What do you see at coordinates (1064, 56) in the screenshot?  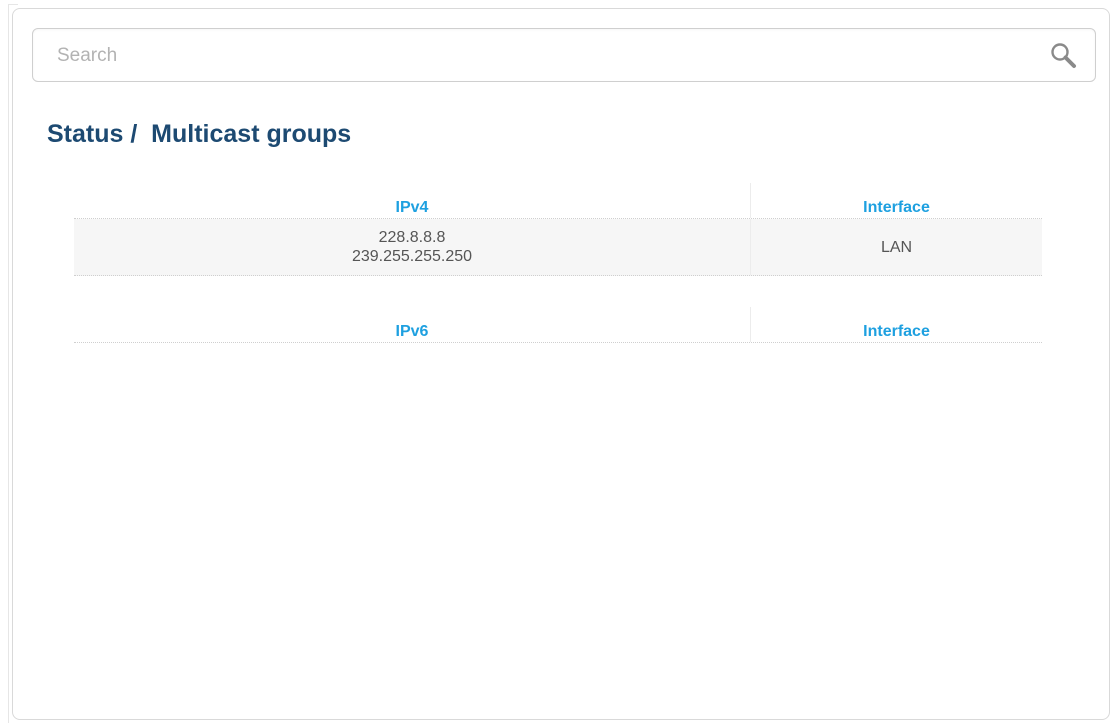 I see `search-icon` at bounding box center [1064, 56].